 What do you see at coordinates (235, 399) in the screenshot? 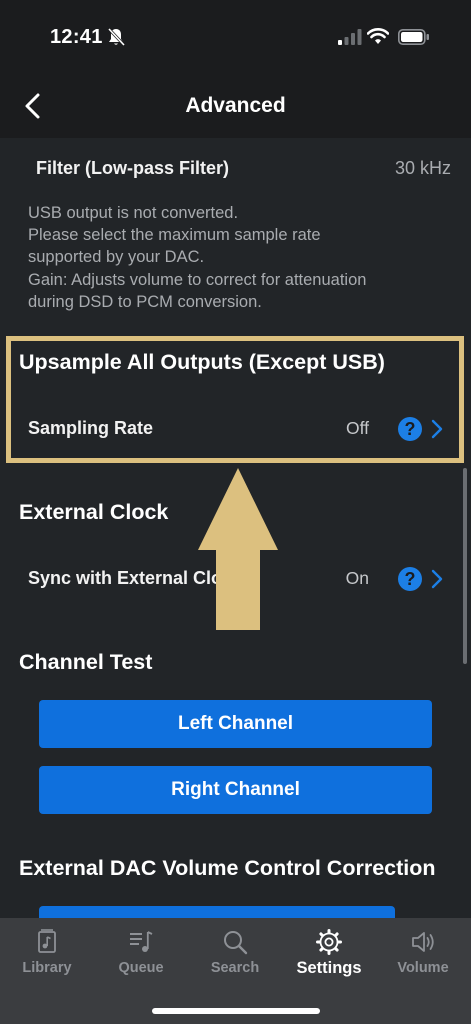
I see `highlight-box` at bounding box center [235, 399].